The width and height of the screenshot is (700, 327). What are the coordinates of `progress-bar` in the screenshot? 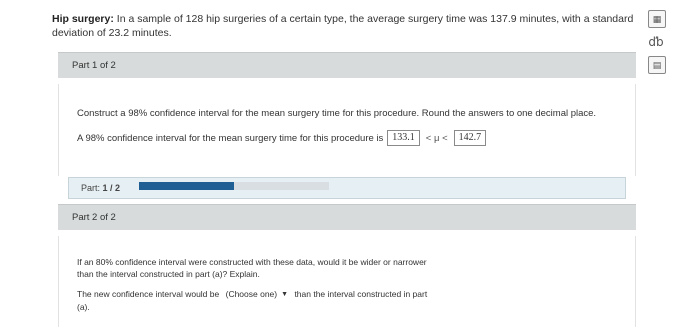 It's located at (234, 186).